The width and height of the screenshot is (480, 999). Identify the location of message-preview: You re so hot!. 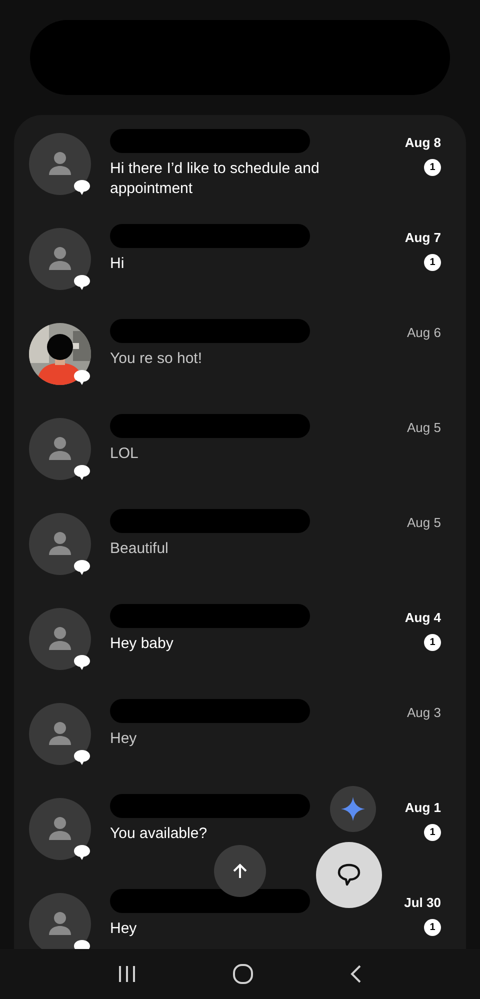
(157, 359).